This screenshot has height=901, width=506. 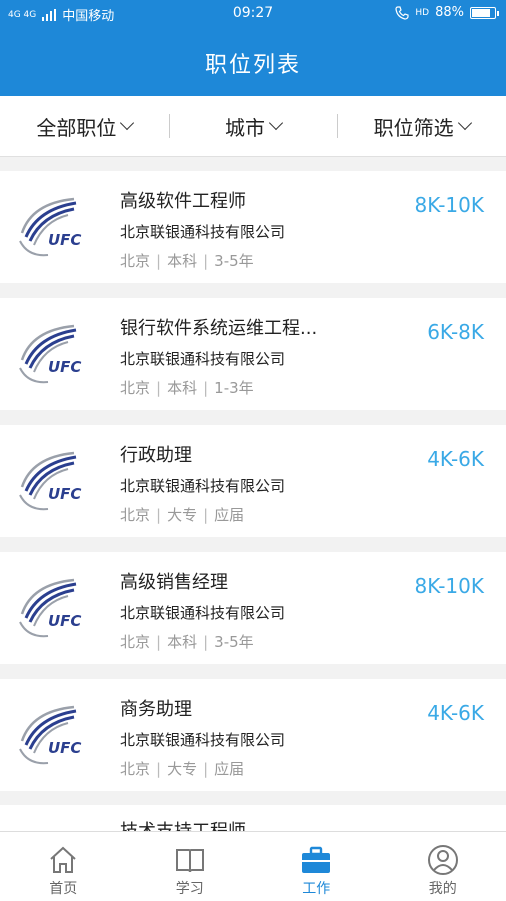 I want to click on home-icon, so click(x=63, y=860).